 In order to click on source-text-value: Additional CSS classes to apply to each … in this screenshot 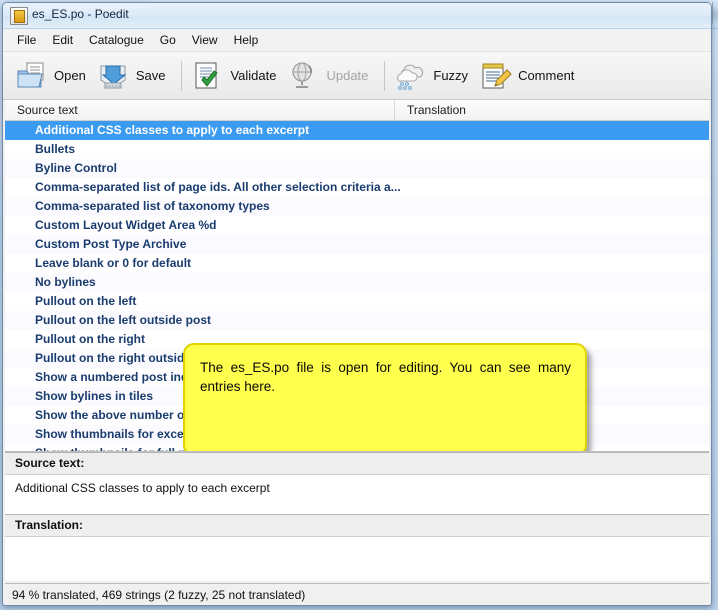, I will do `click(357, 494)`.